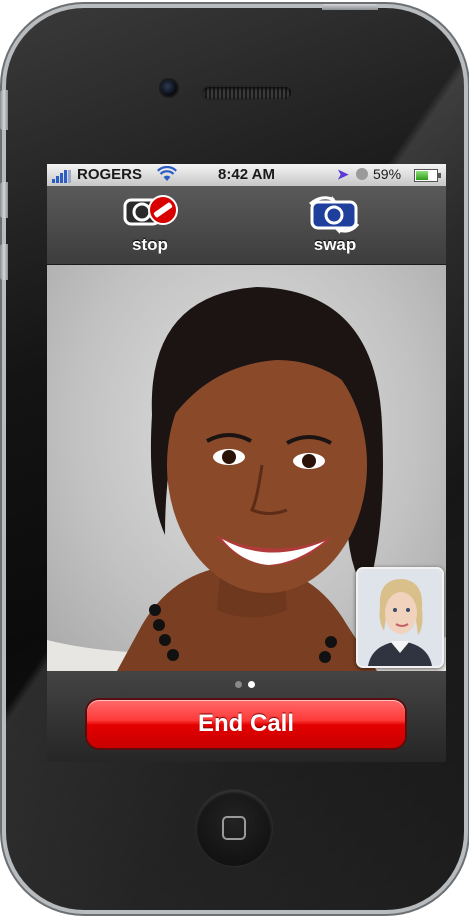  I want to click on status-bar: ROGERS 8:42 AM ➤ 59%, so click(246, 175).